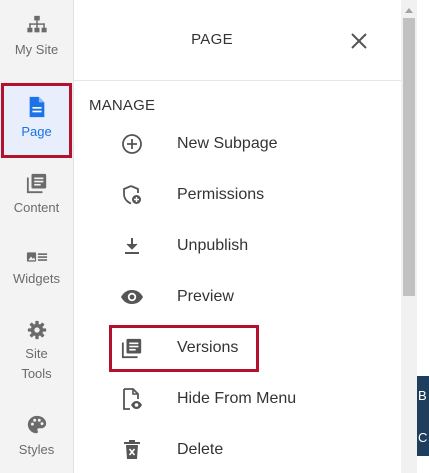 Image resolution: width=429 pixels, height=473 pixels. What do you see at coordinates (36, 373) in the screenshot?
I see `rail-label-site-tools-2: Tools` at bounding box center [36, 373].